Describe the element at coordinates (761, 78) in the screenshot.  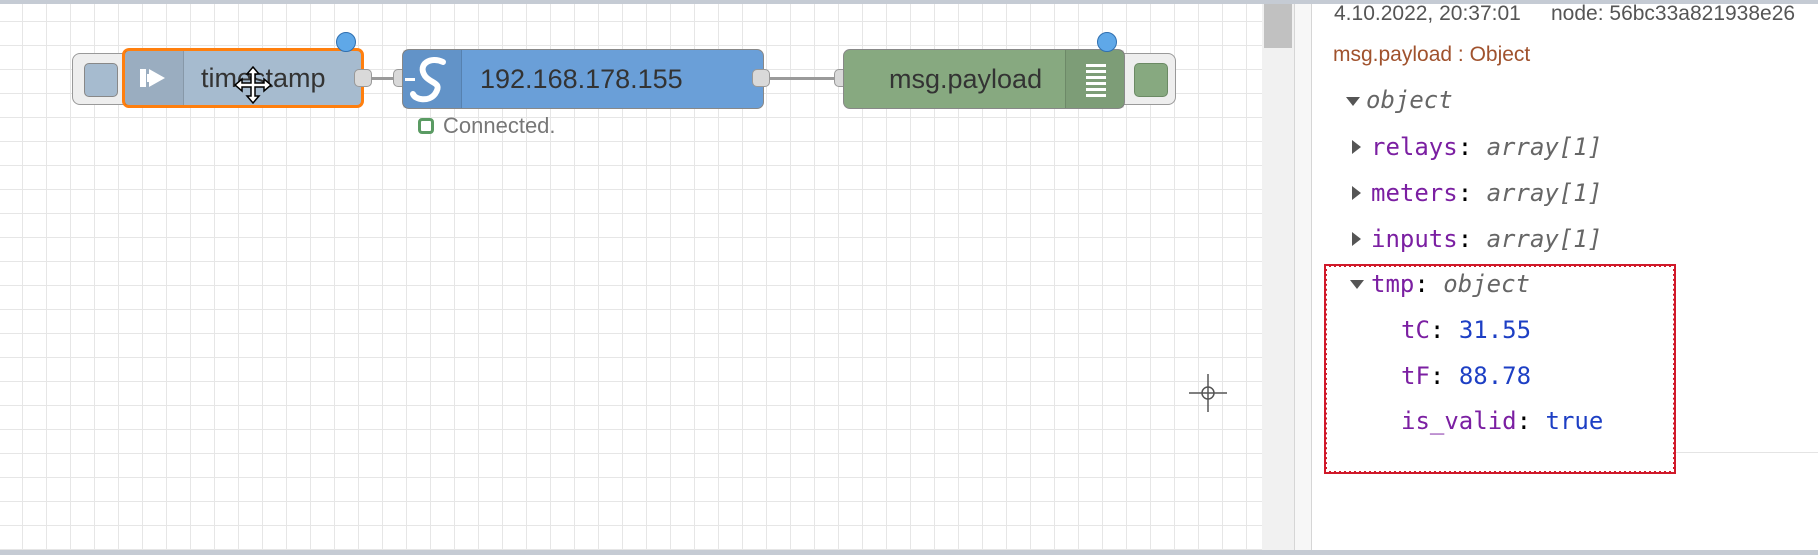
I see `mqtt-output-port` at that location.